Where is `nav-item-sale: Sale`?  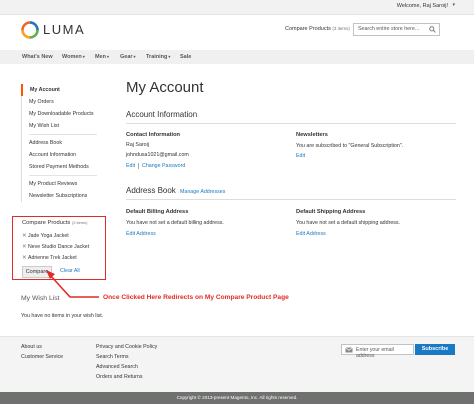
nav-item-sale: Sale is located at coordinates (185, 57).